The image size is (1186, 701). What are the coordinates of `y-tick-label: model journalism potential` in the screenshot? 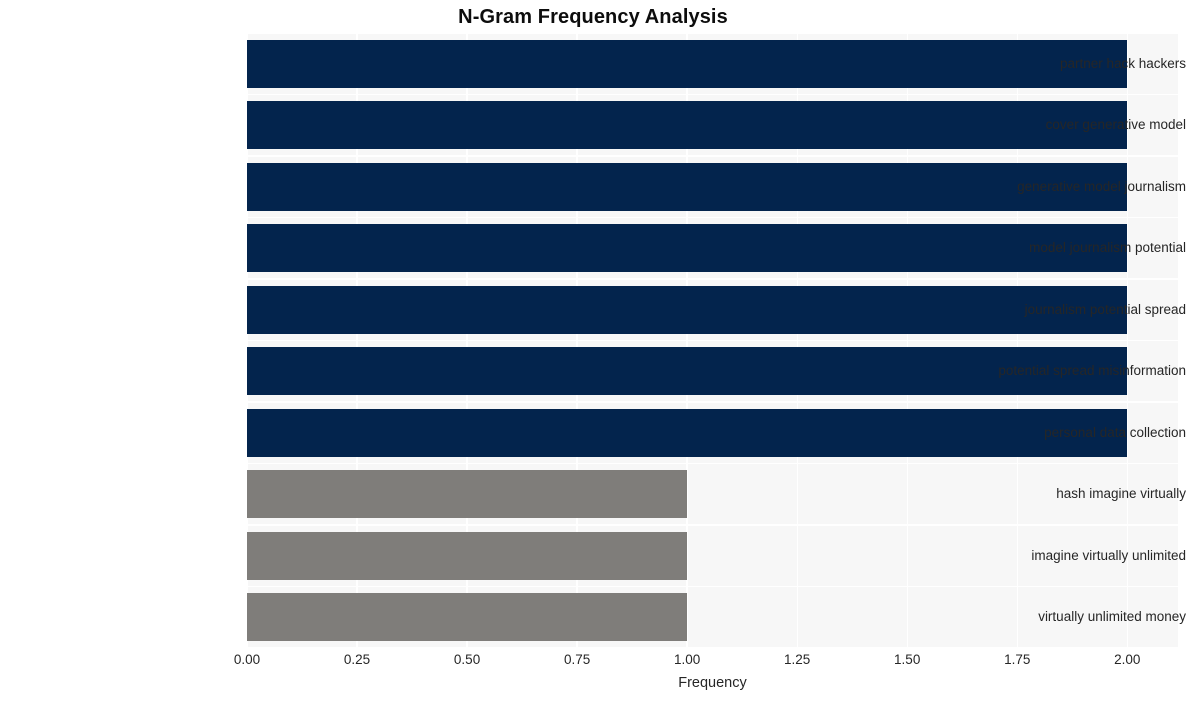 It's located at (1107, 248).